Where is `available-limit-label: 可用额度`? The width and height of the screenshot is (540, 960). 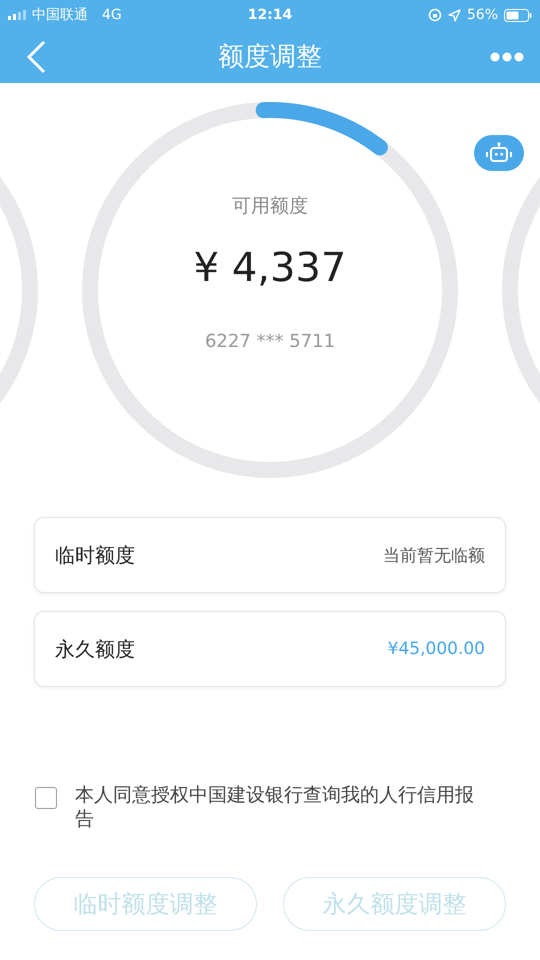
available-limit-label: 可用额度 is located at coordinates (270, 206).